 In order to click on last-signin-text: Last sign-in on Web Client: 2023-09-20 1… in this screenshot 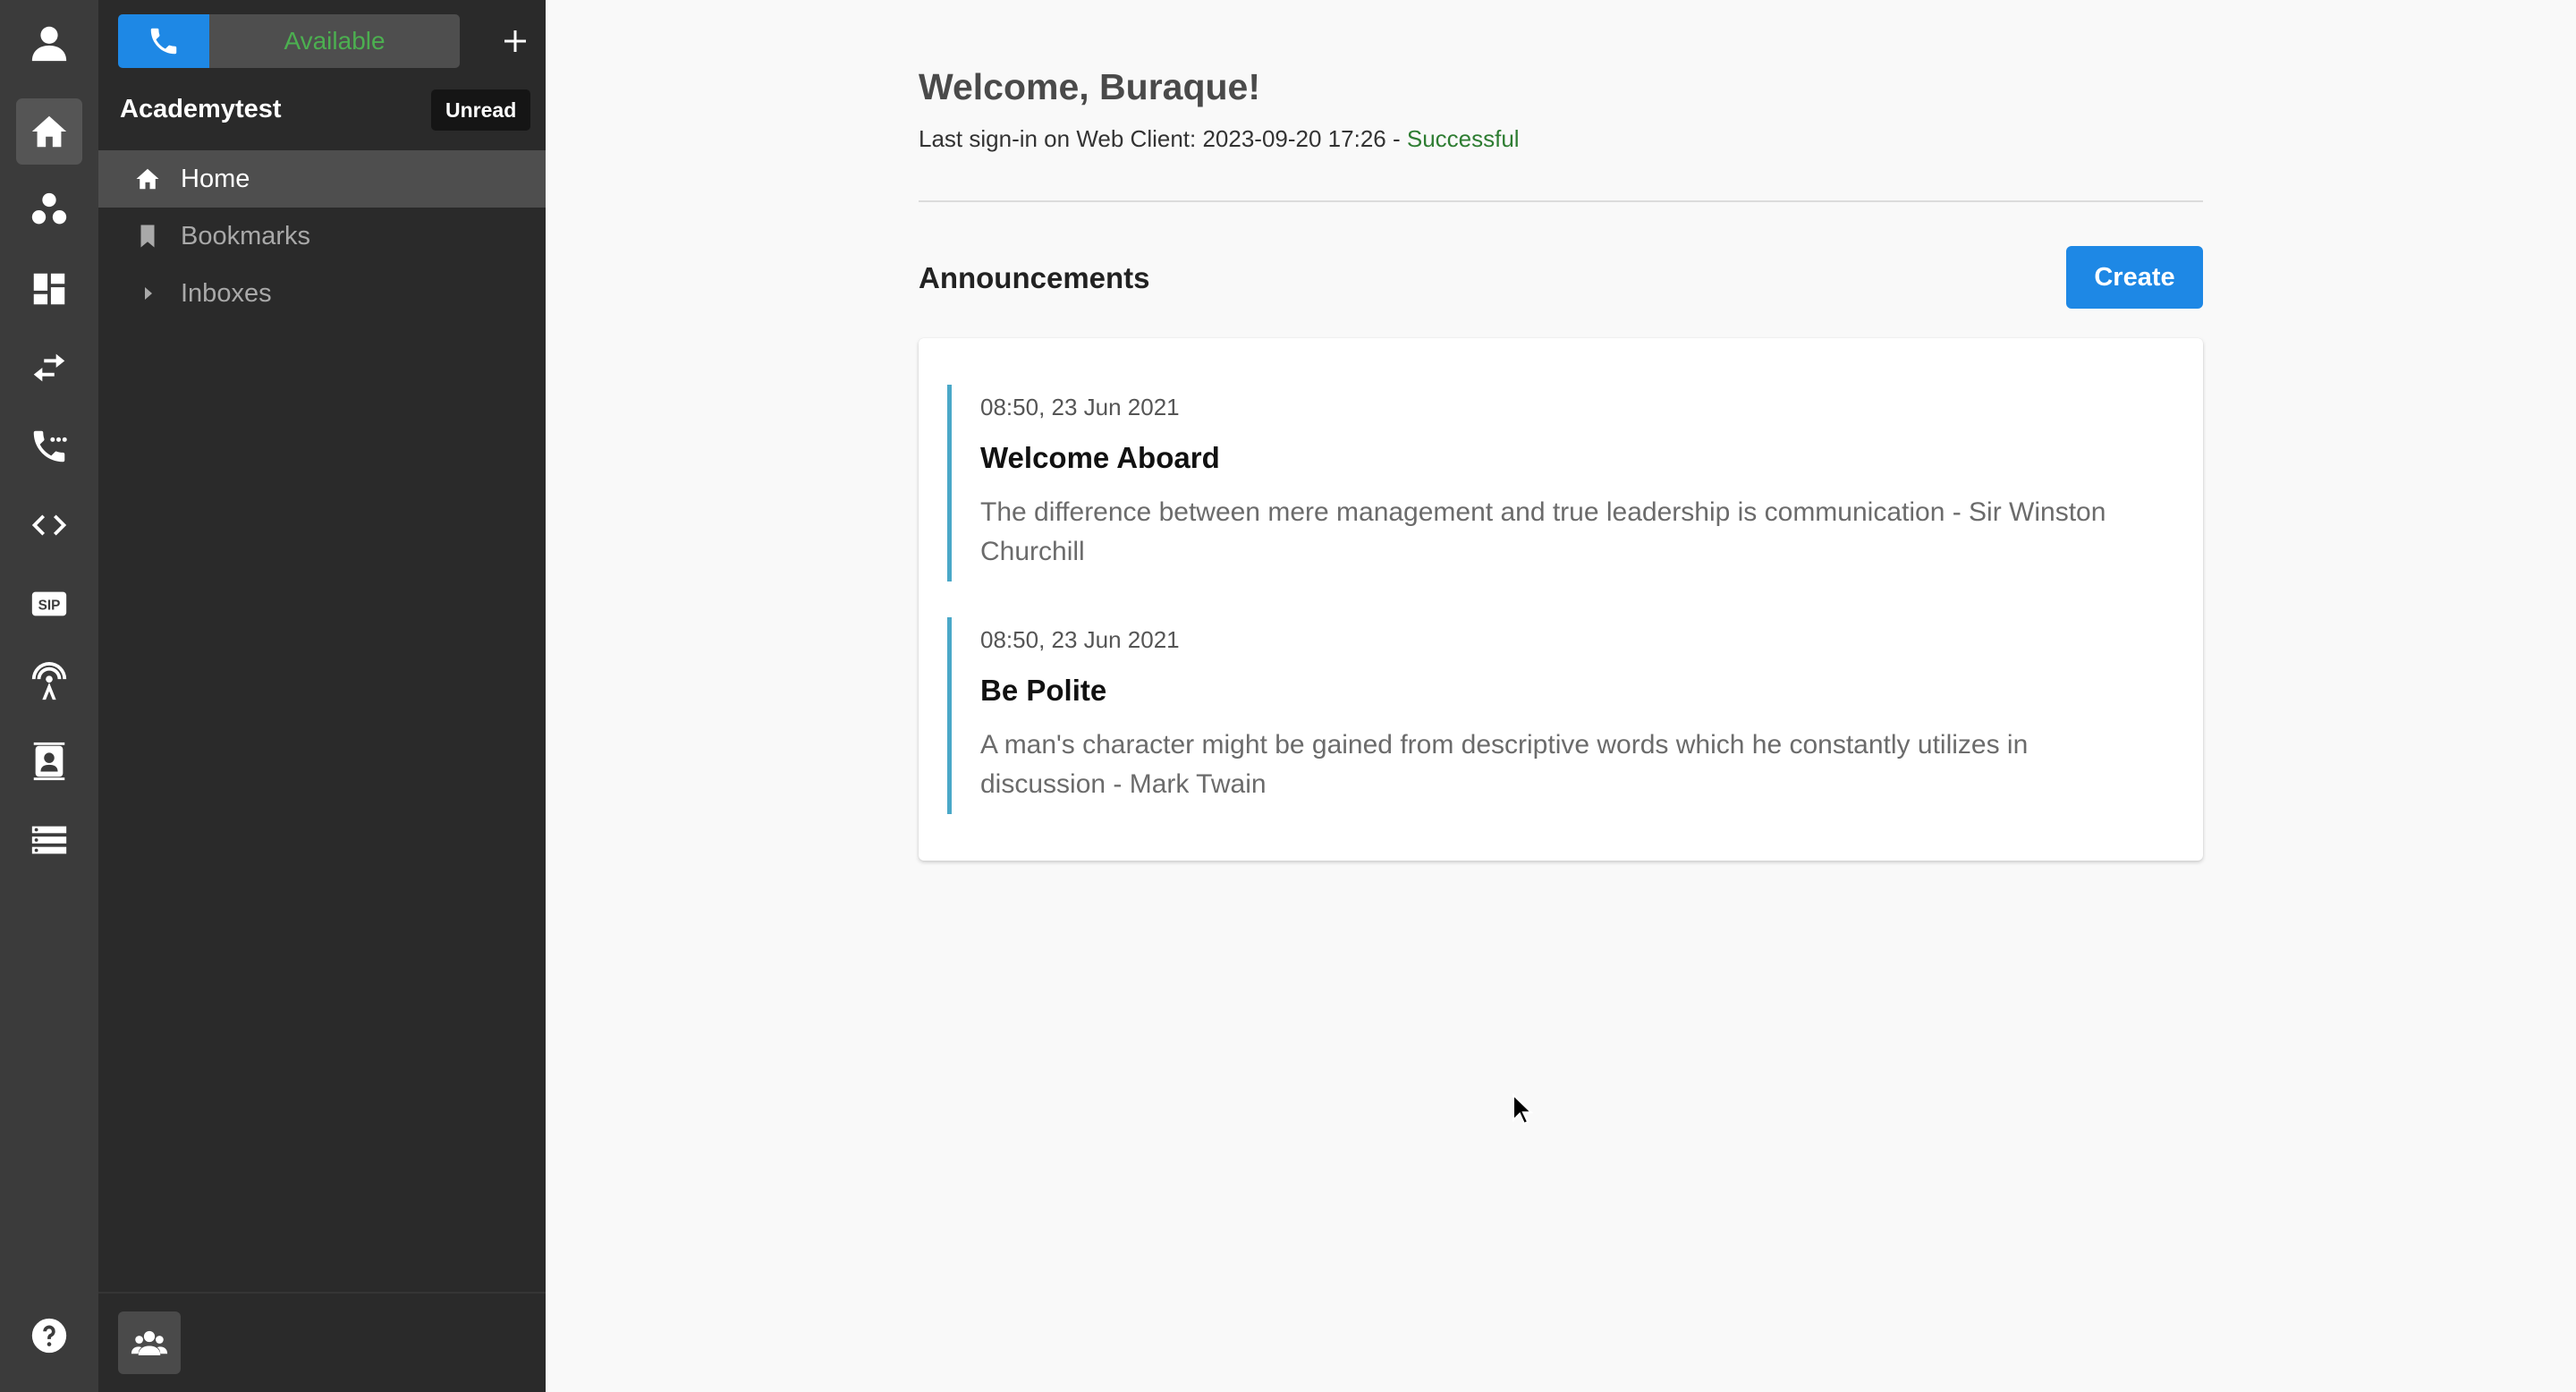, I will do `click(1163, 138)`.